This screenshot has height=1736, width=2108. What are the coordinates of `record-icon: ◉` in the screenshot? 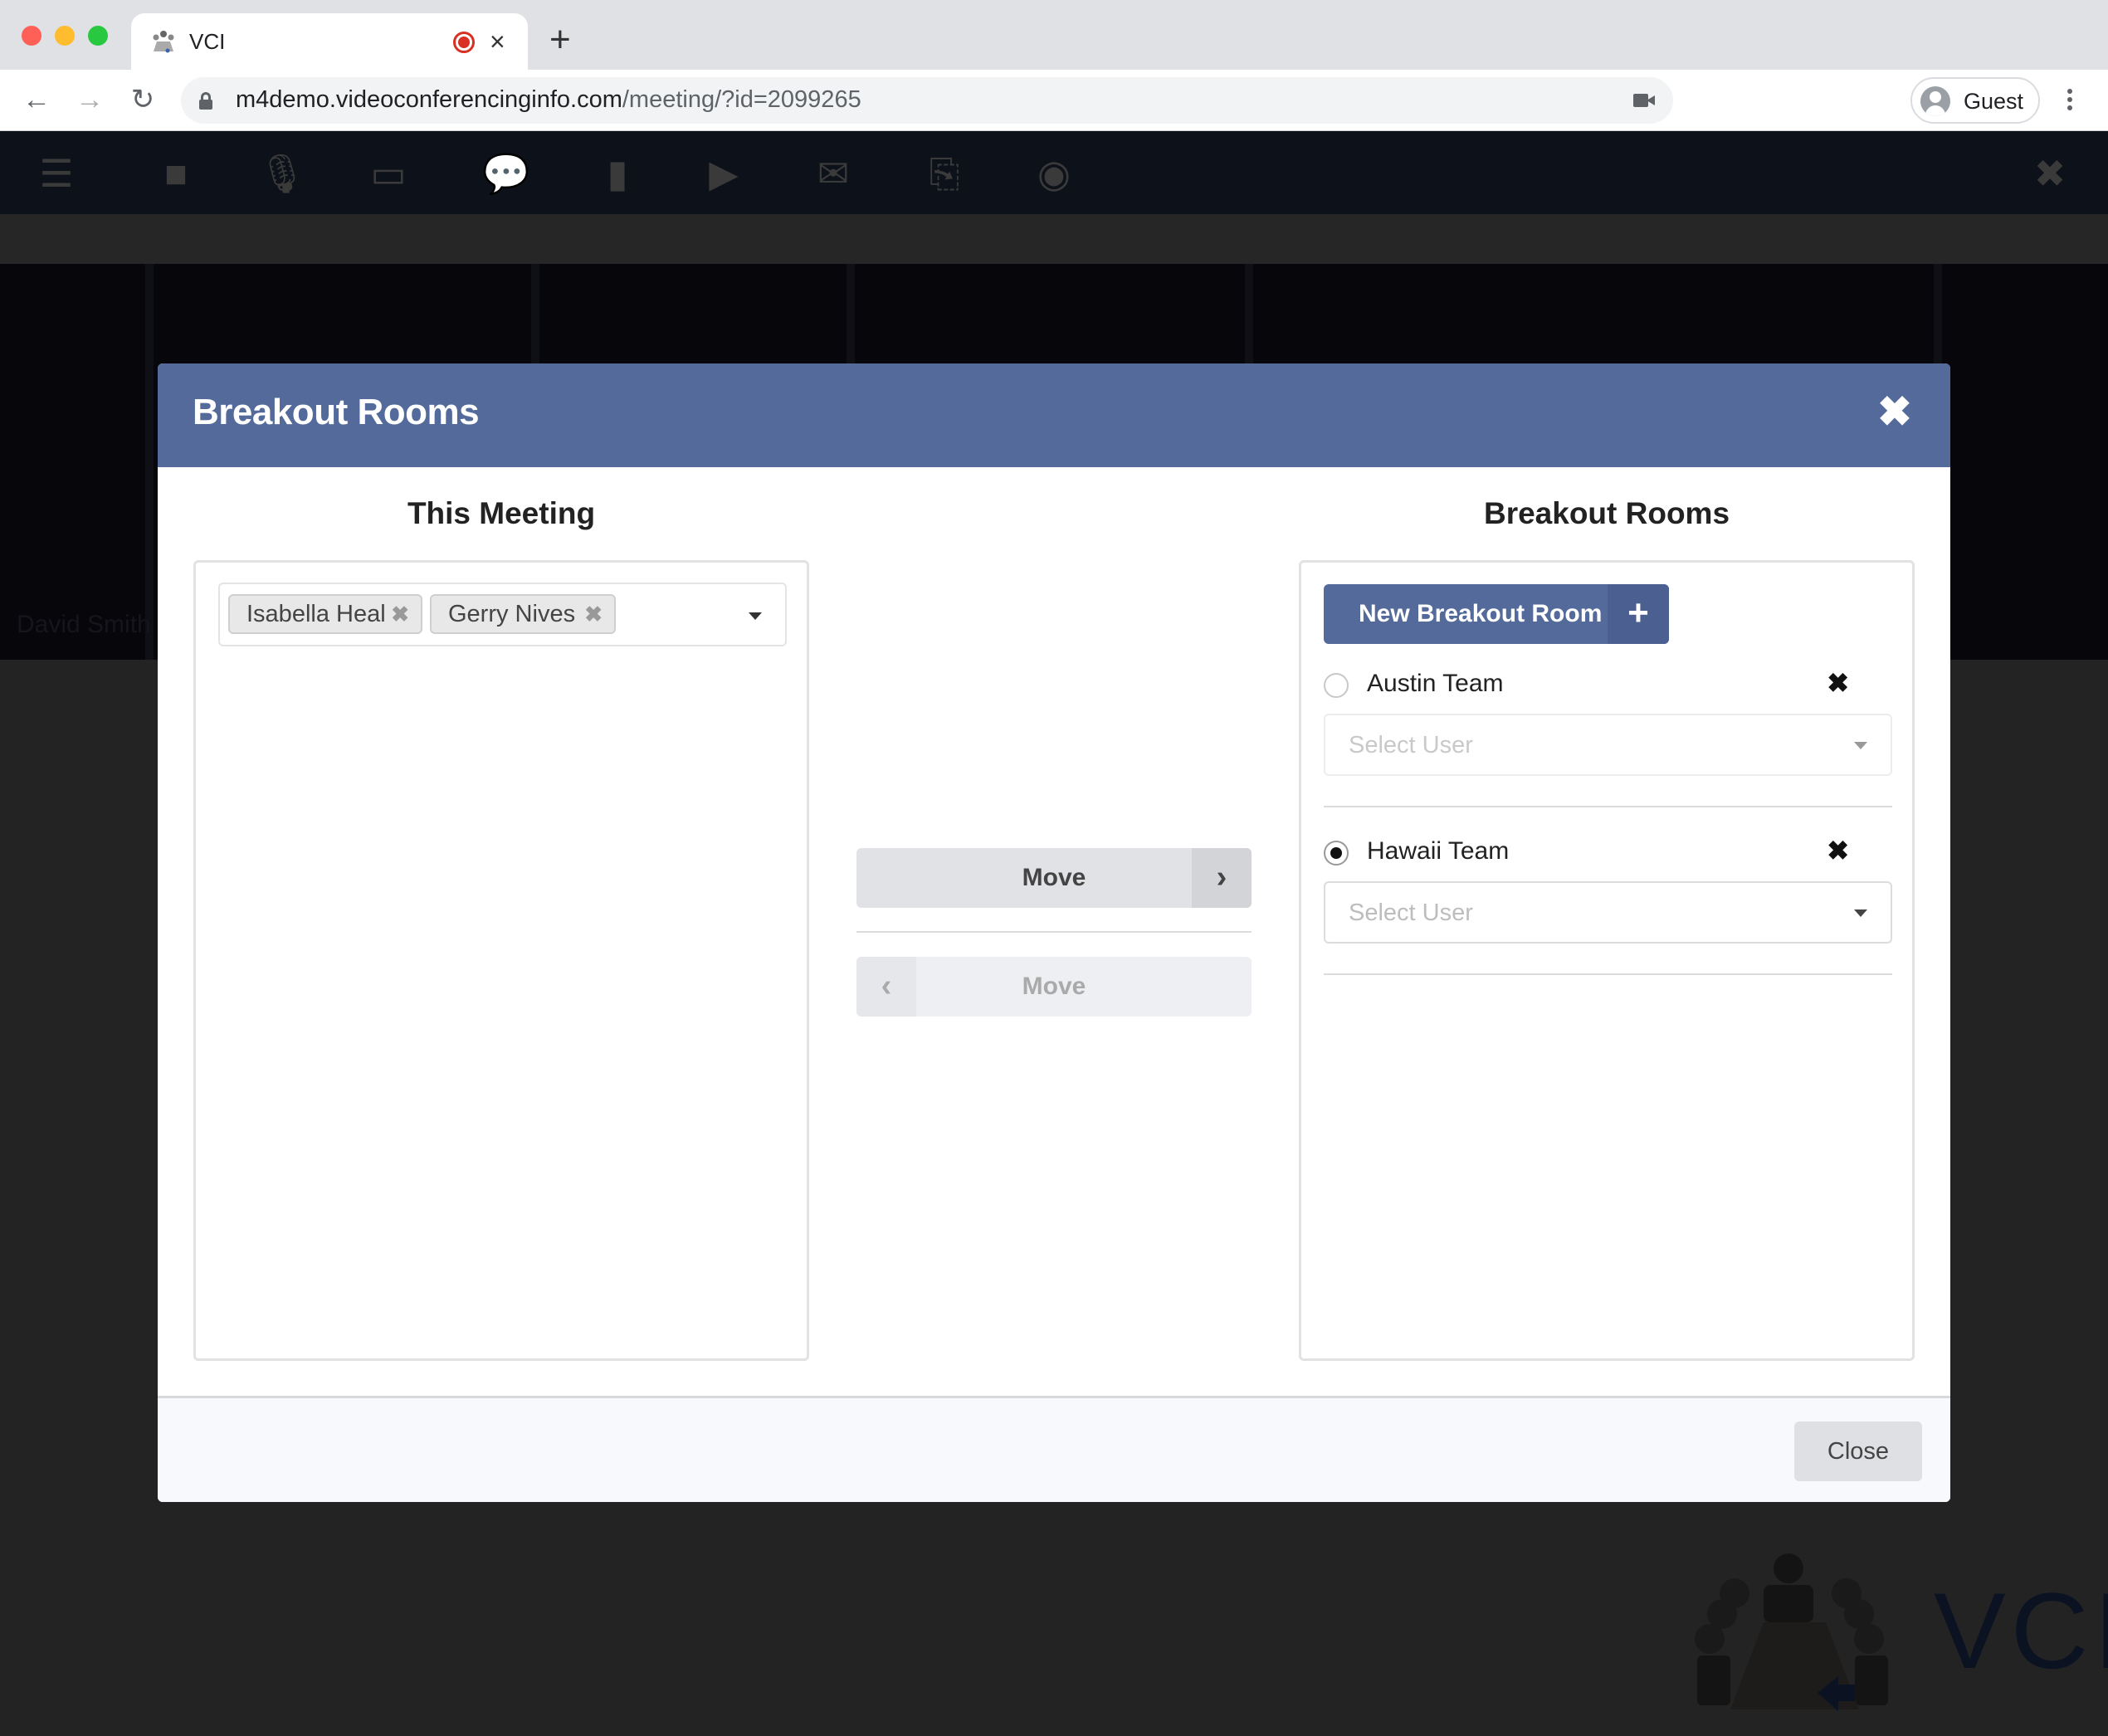 It's located at (1054, 173).